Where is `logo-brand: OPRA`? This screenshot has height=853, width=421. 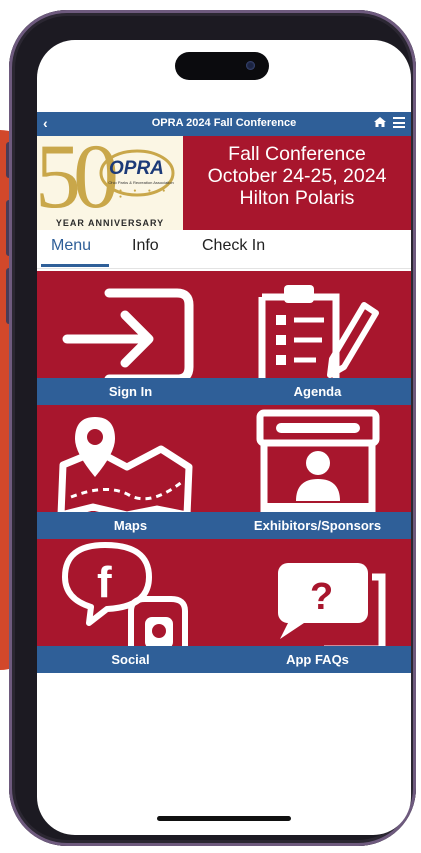
logo-brand: OPRA is located at coordinates (136, 168).